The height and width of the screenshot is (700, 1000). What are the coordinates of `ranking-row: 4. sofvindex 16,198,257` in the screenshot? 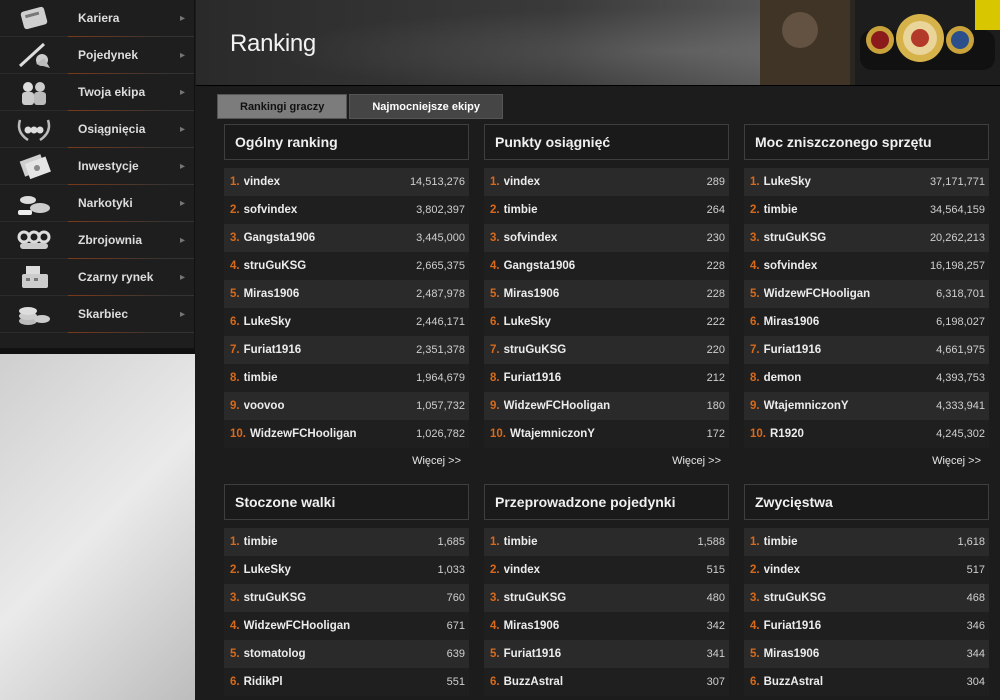 It's located at (866, 266).